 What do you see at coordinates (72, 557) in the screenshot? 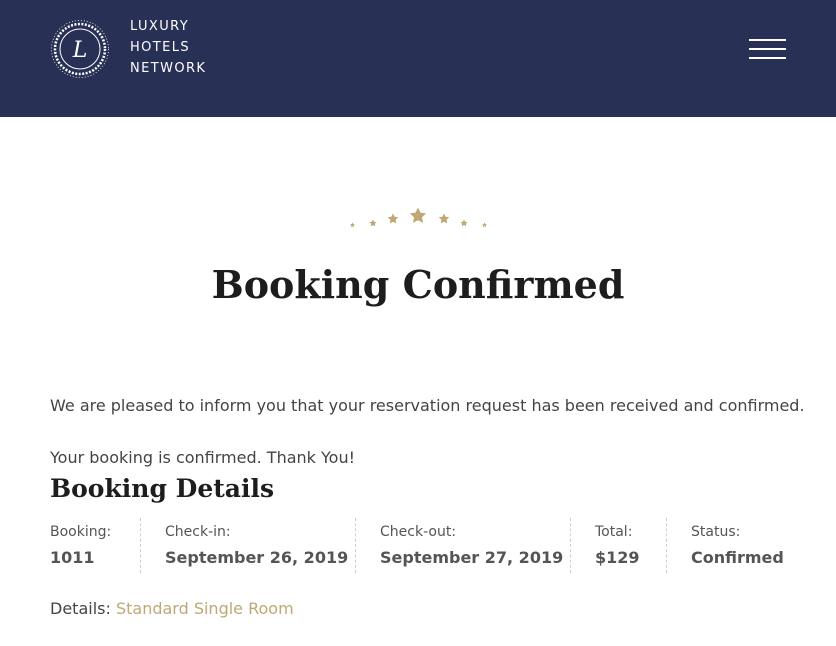
I see `booking-value: 1011` at bounding box center [72, 557].